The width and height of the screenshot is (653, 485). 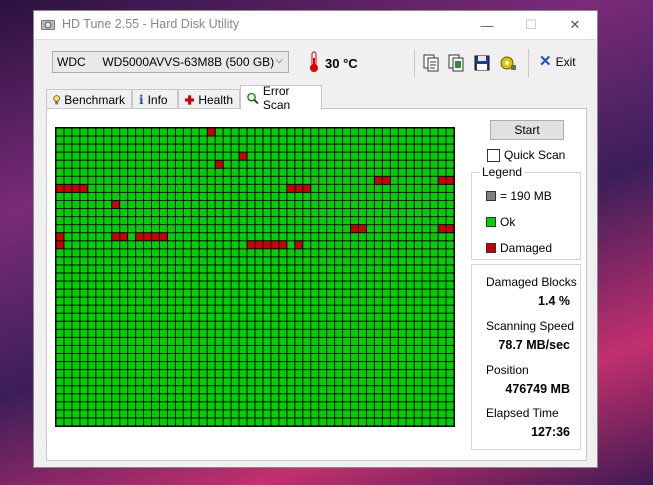 What do you see at coordinates (315, 25) in the screenshot?
I see `title-bar: HD Tune 2.55 - Hard Disk Utility — ☐ ✕` at bounding box center [315, 25].